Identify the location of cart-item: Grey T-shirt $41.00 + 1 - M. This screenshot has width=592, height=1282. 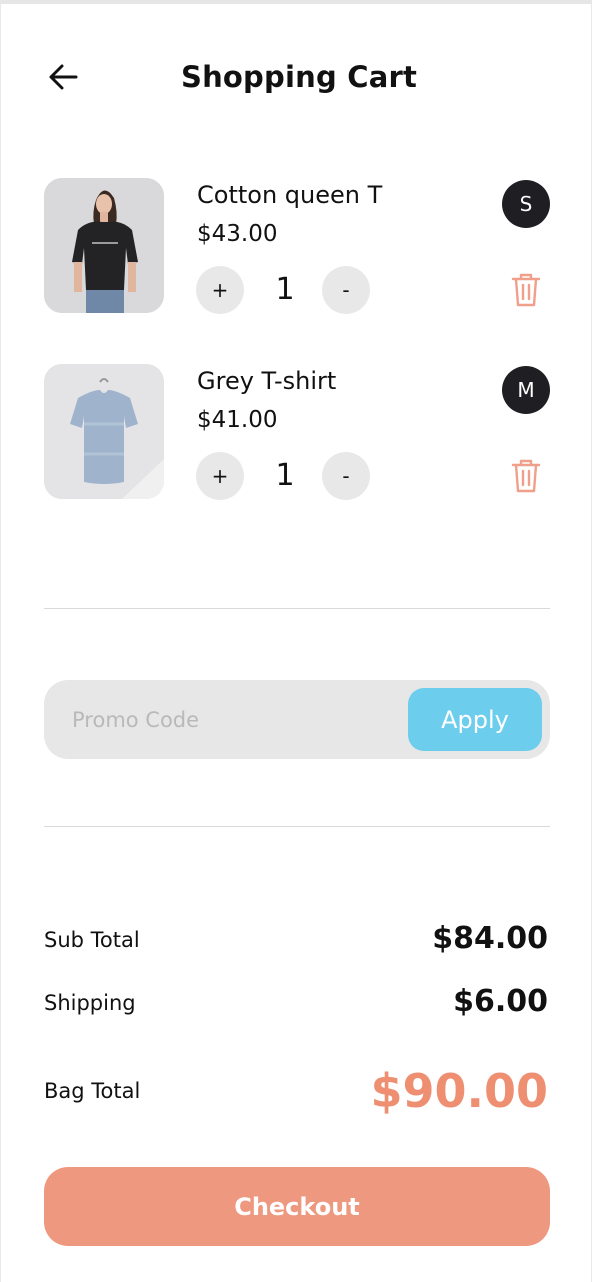
(296, 434).